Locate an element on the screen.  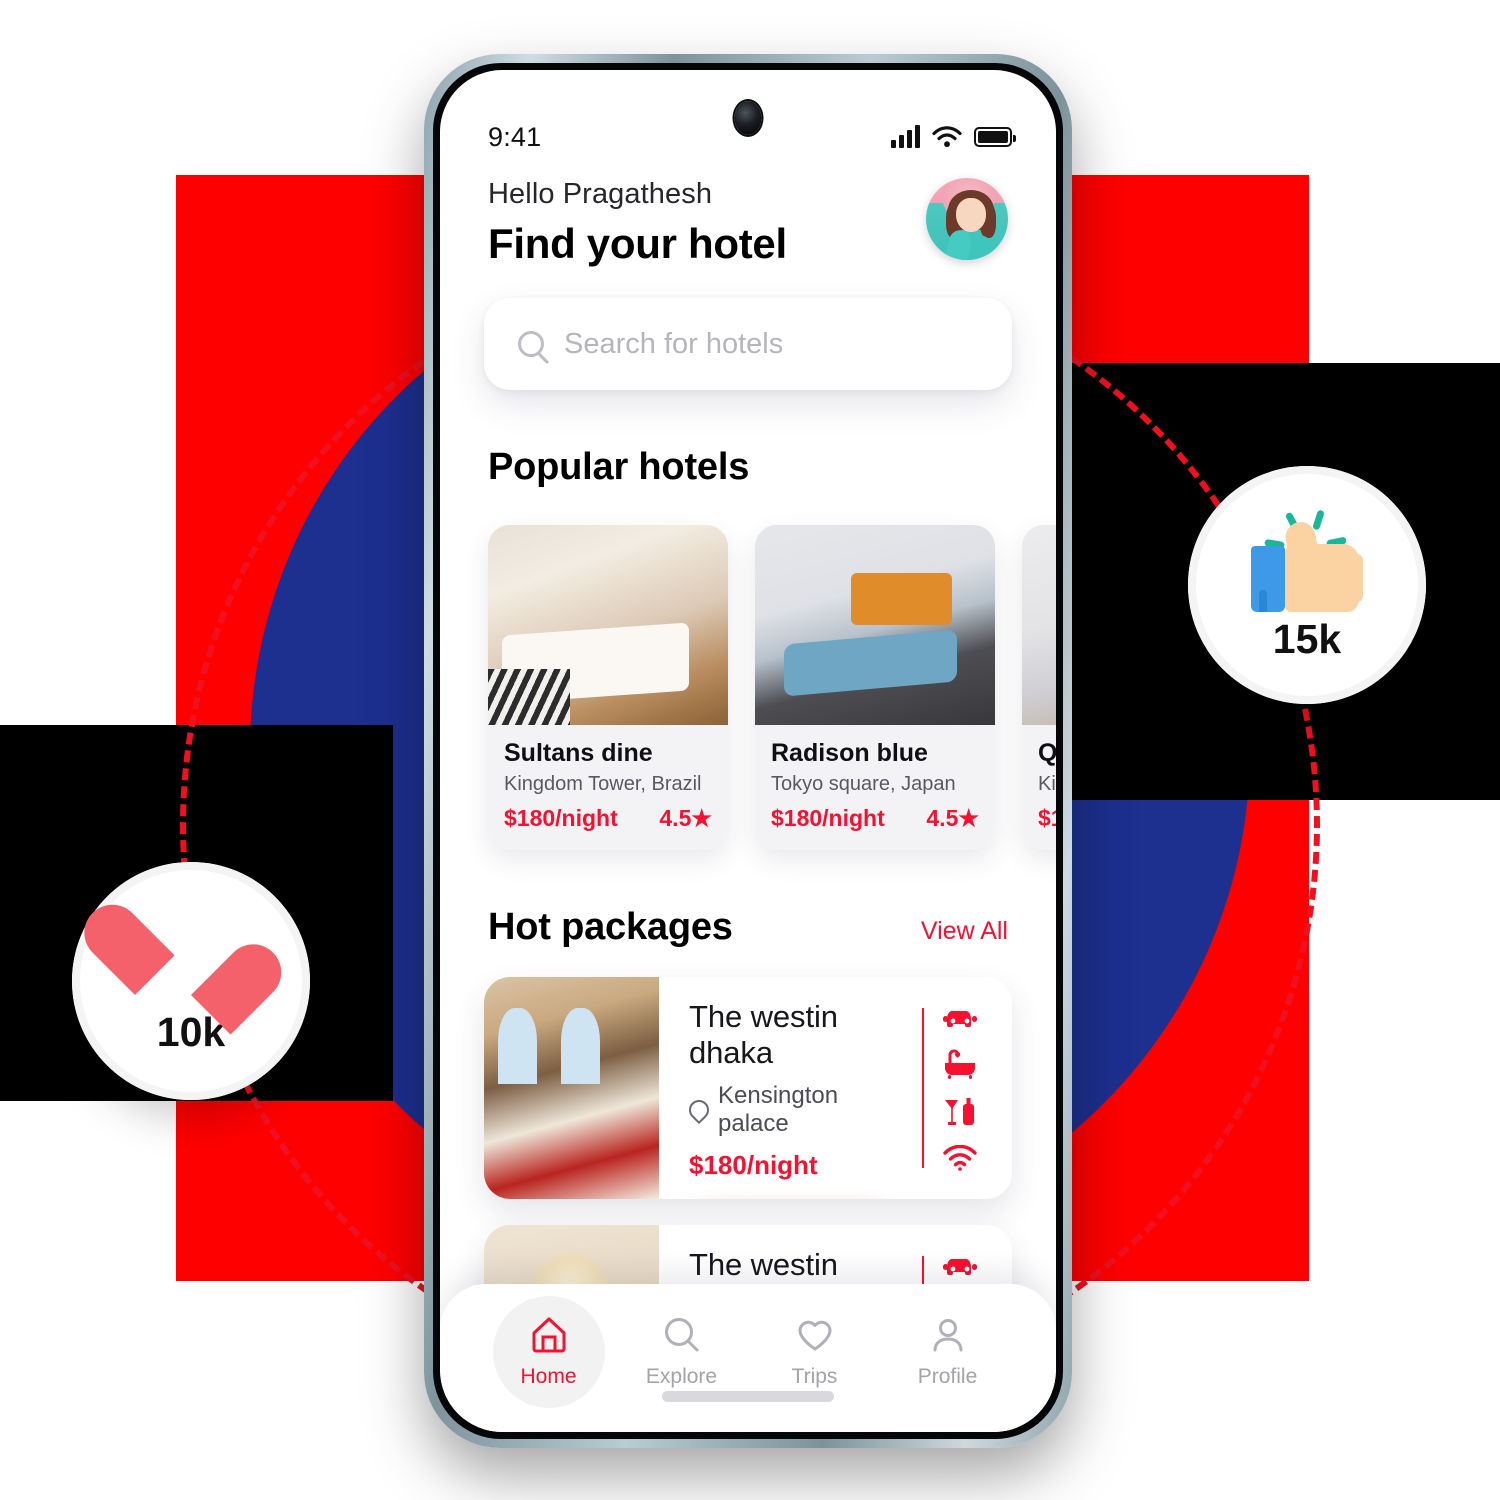
hotel-card-info: Queen Kingdom $180/ni is located at coordinates (1039, 787).